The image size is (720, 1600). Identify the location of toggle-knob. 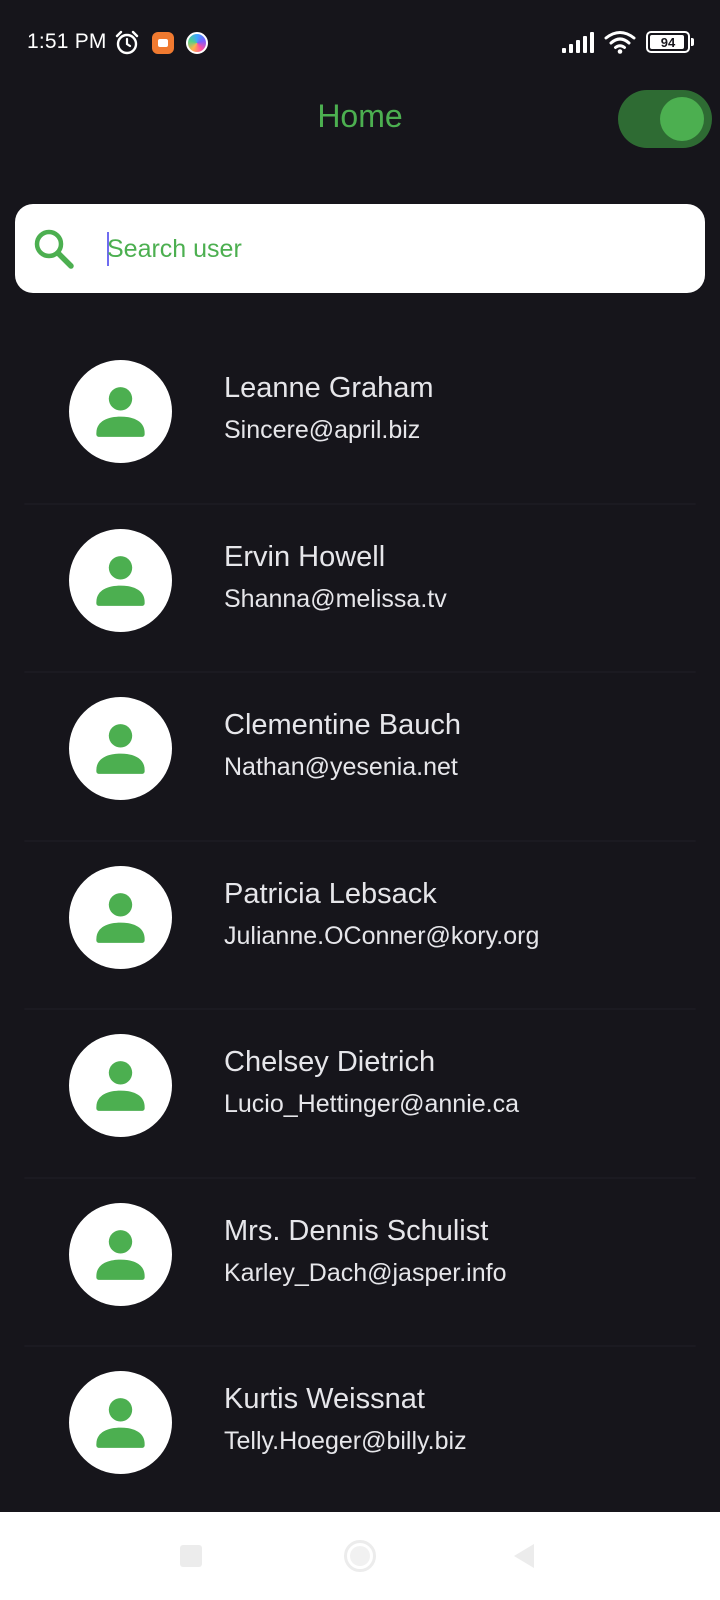
(682, 119).